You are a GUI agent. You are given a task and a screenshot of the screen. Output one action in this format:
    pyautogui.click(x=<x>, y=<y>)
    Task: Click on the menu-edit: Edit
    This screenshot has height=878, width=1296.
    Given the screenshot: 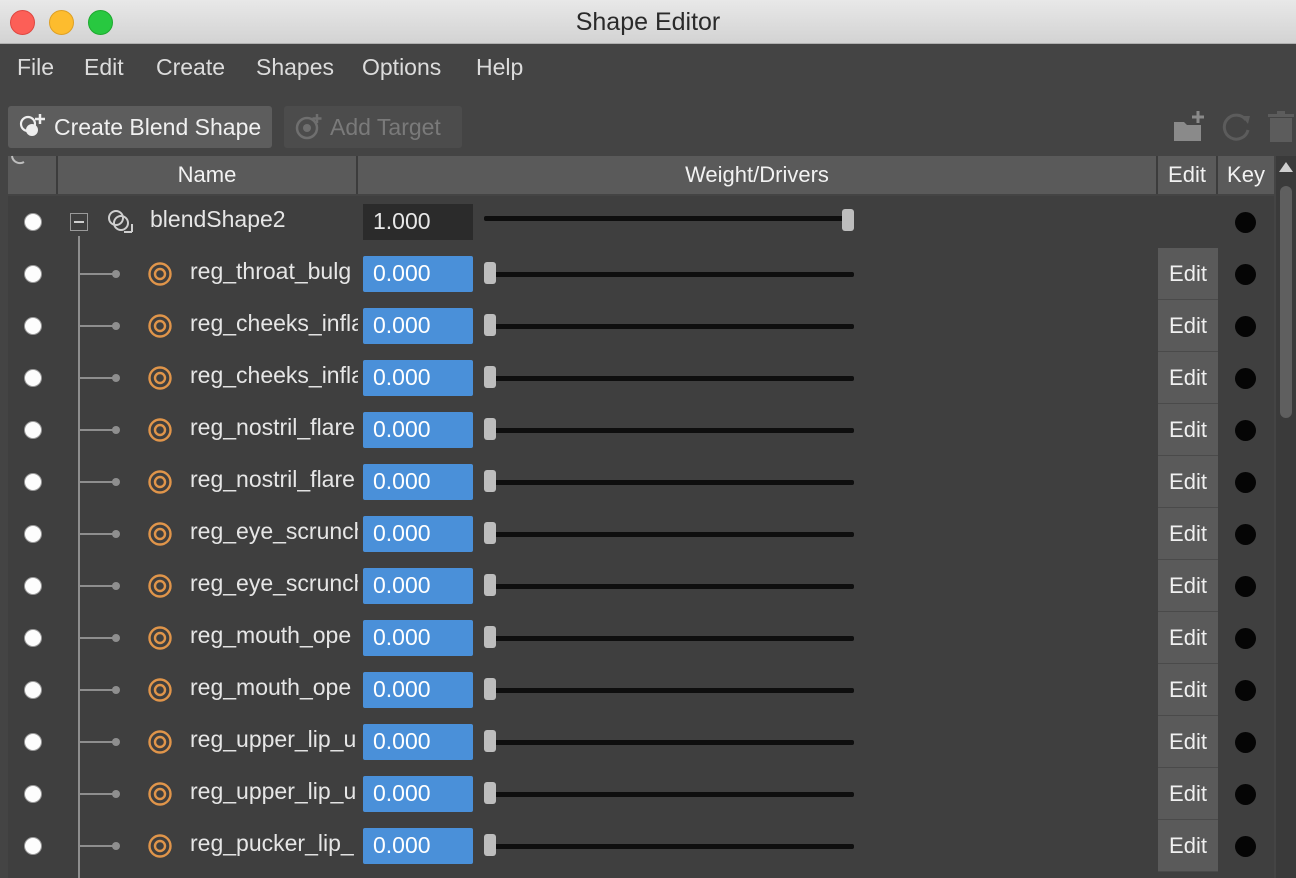 What is the action you would take?
    pyautogui.click(x=104, y=67)
    